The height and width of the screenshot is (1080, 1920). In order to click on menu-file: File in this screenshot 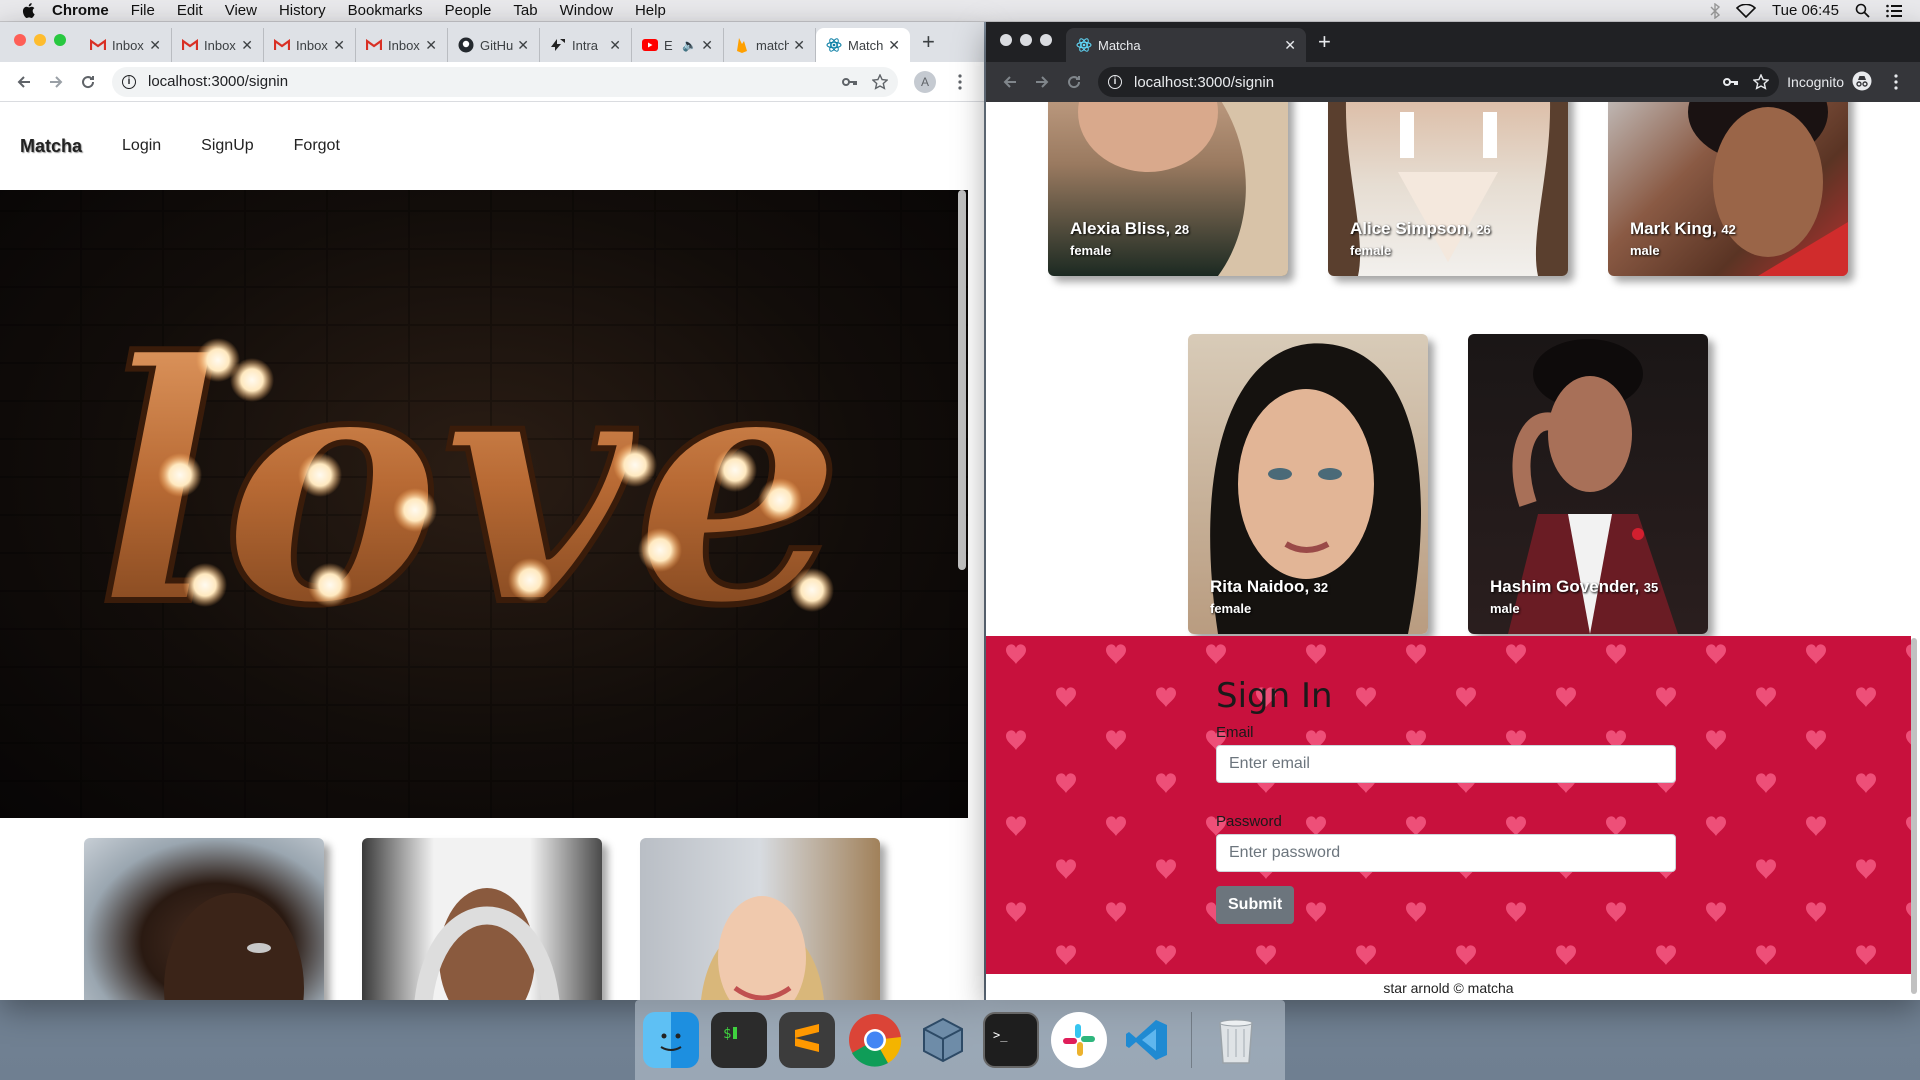, I will do `click(143, 10)`.